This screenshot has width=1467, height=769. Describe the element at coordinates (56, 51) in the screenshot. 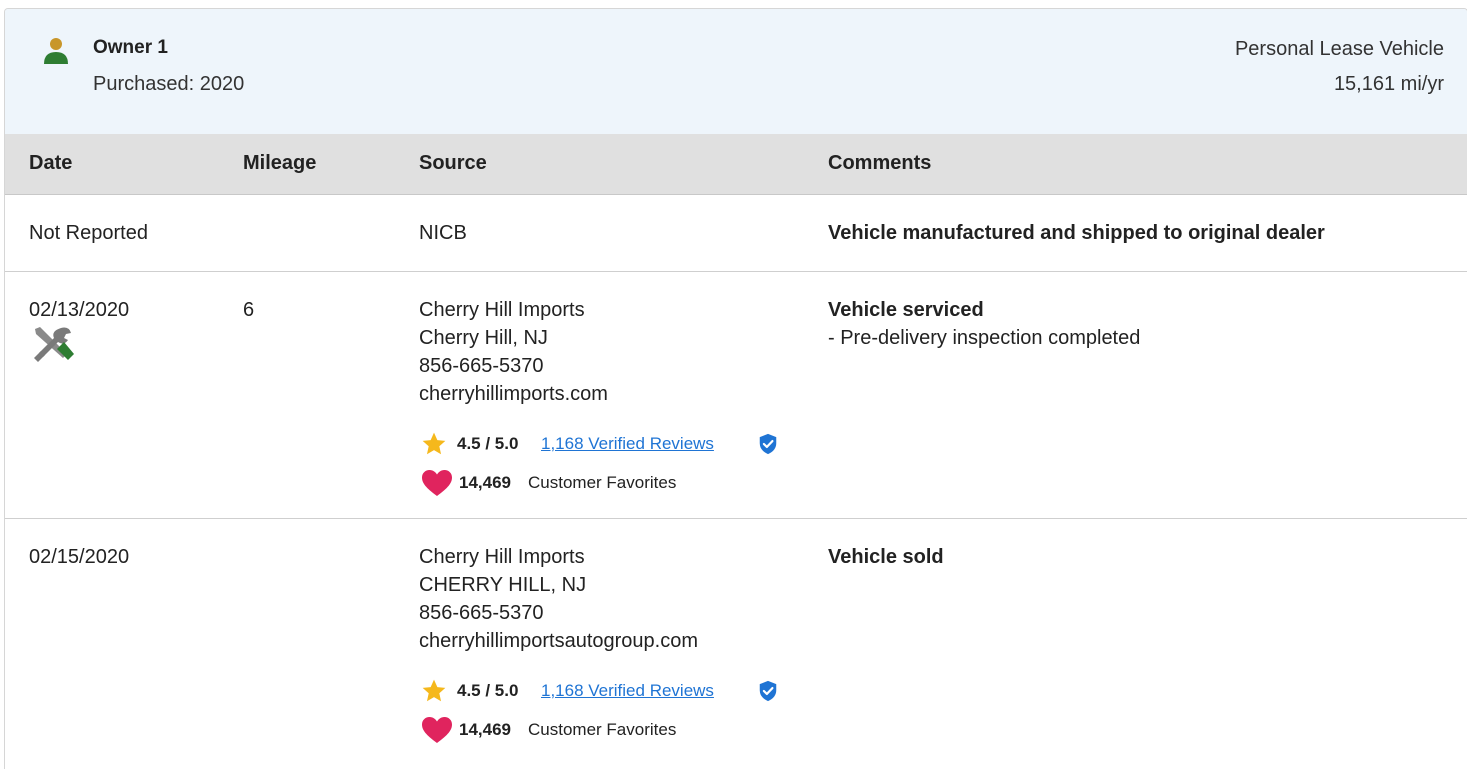

I see `person-icon` at that location.